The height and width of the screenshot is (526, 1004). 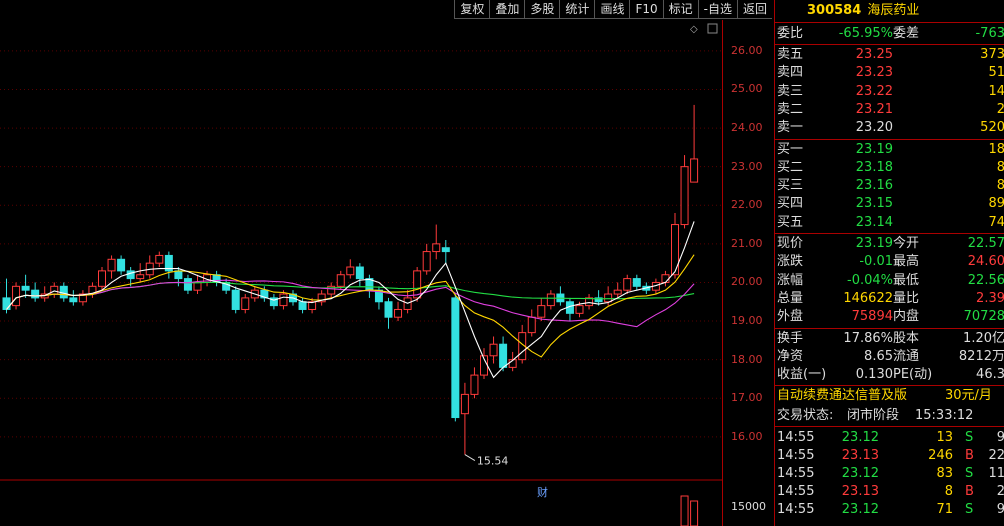 I want to click on trade-status: 交易状态: 闭市阶段 15:33:12, so click(x=875, y=416).